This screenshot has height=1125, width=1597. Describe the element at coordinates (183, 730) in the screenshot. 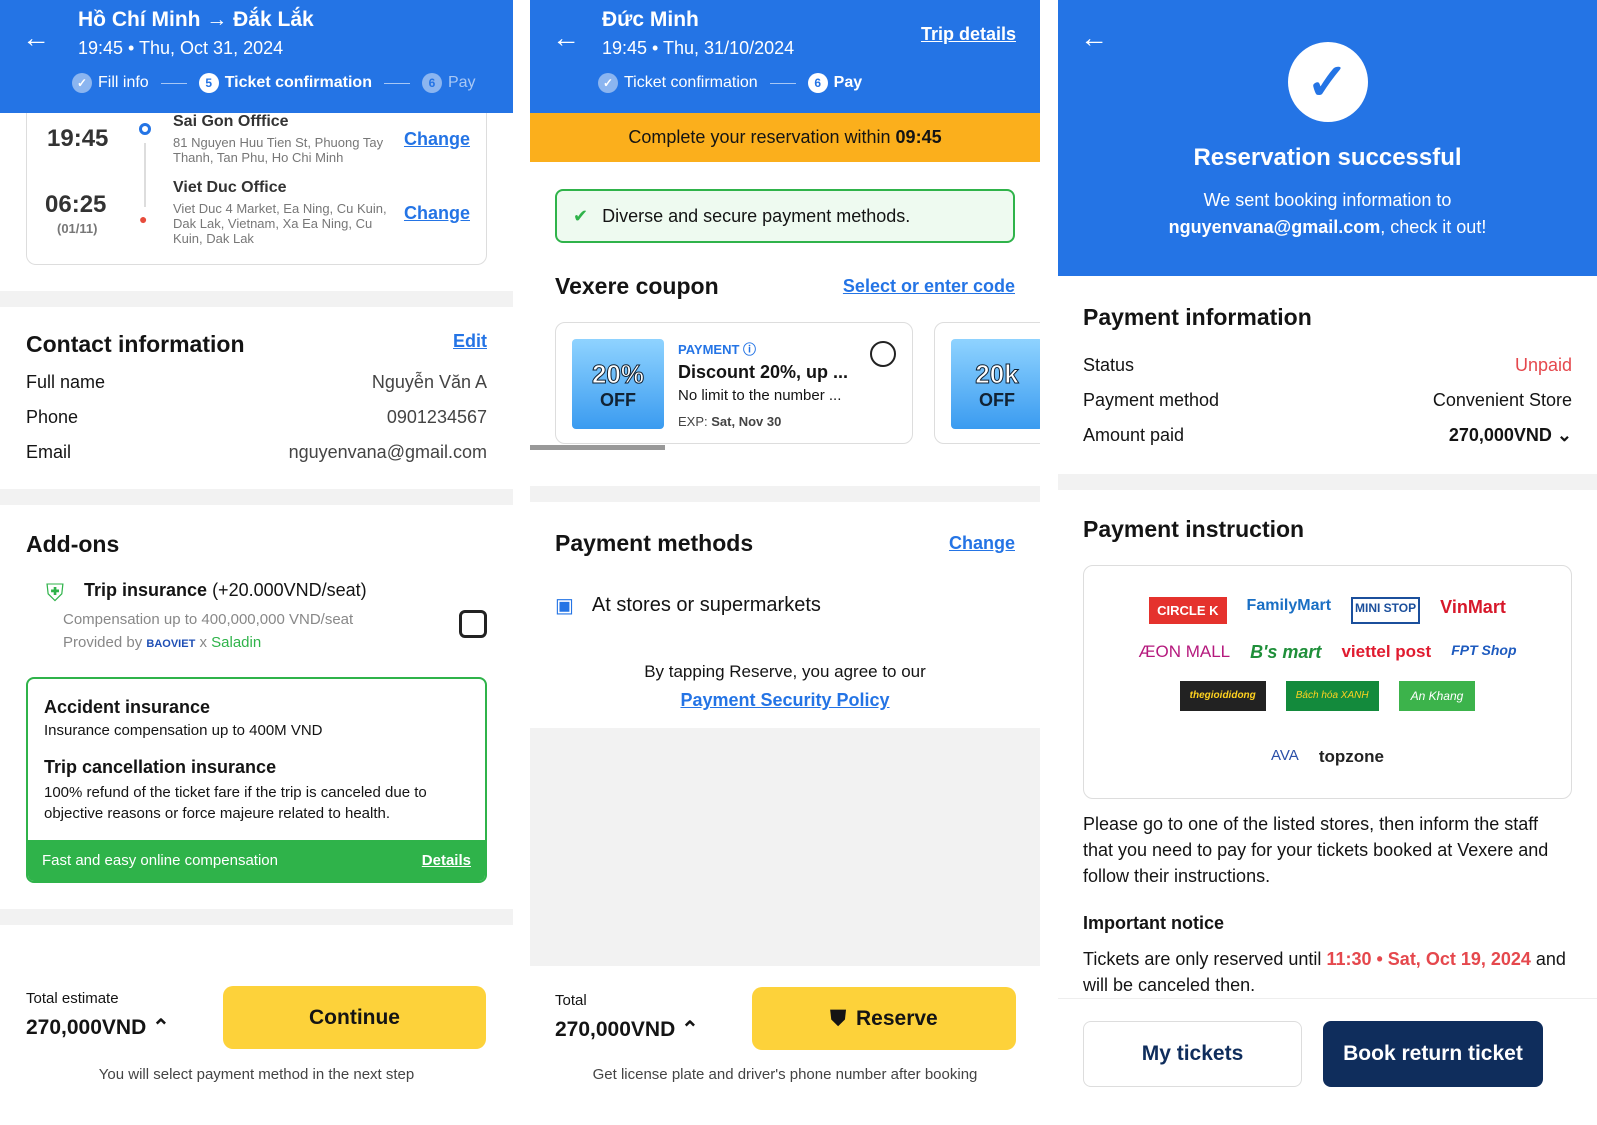

I see `accident-insurance-desc: Insurance compensation up to 400M VND` at that location.